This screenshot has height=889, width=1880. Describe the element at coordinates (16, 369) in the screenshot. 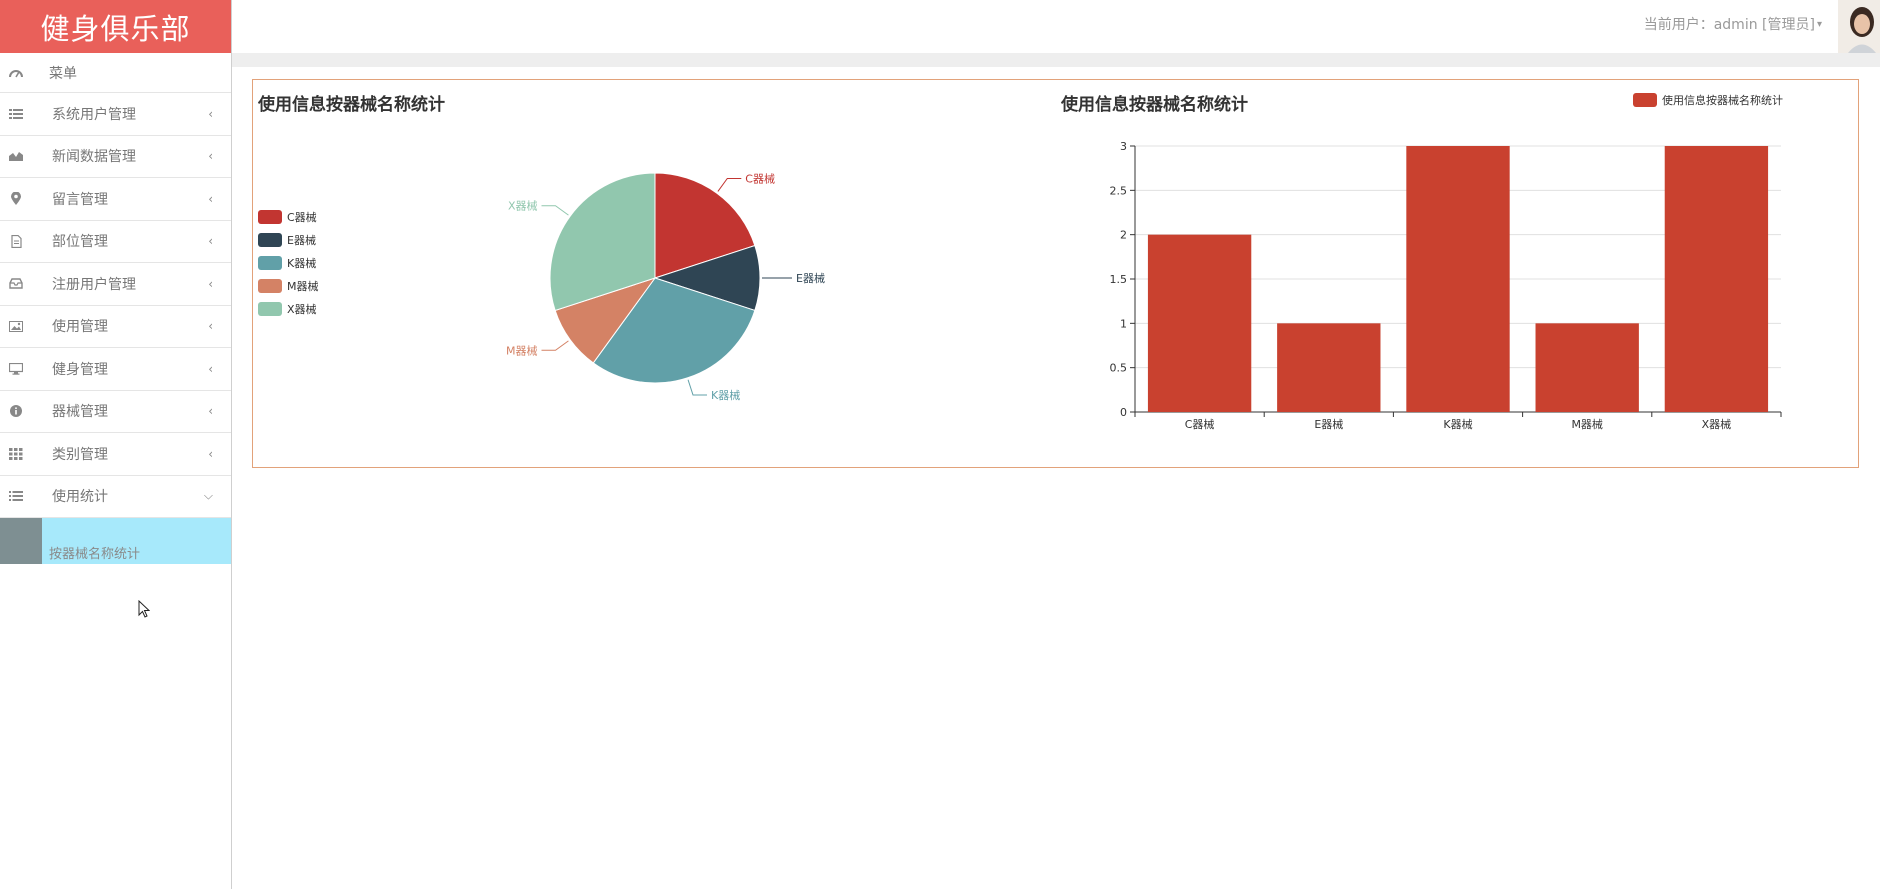

I see `desktop-icon` at that location.